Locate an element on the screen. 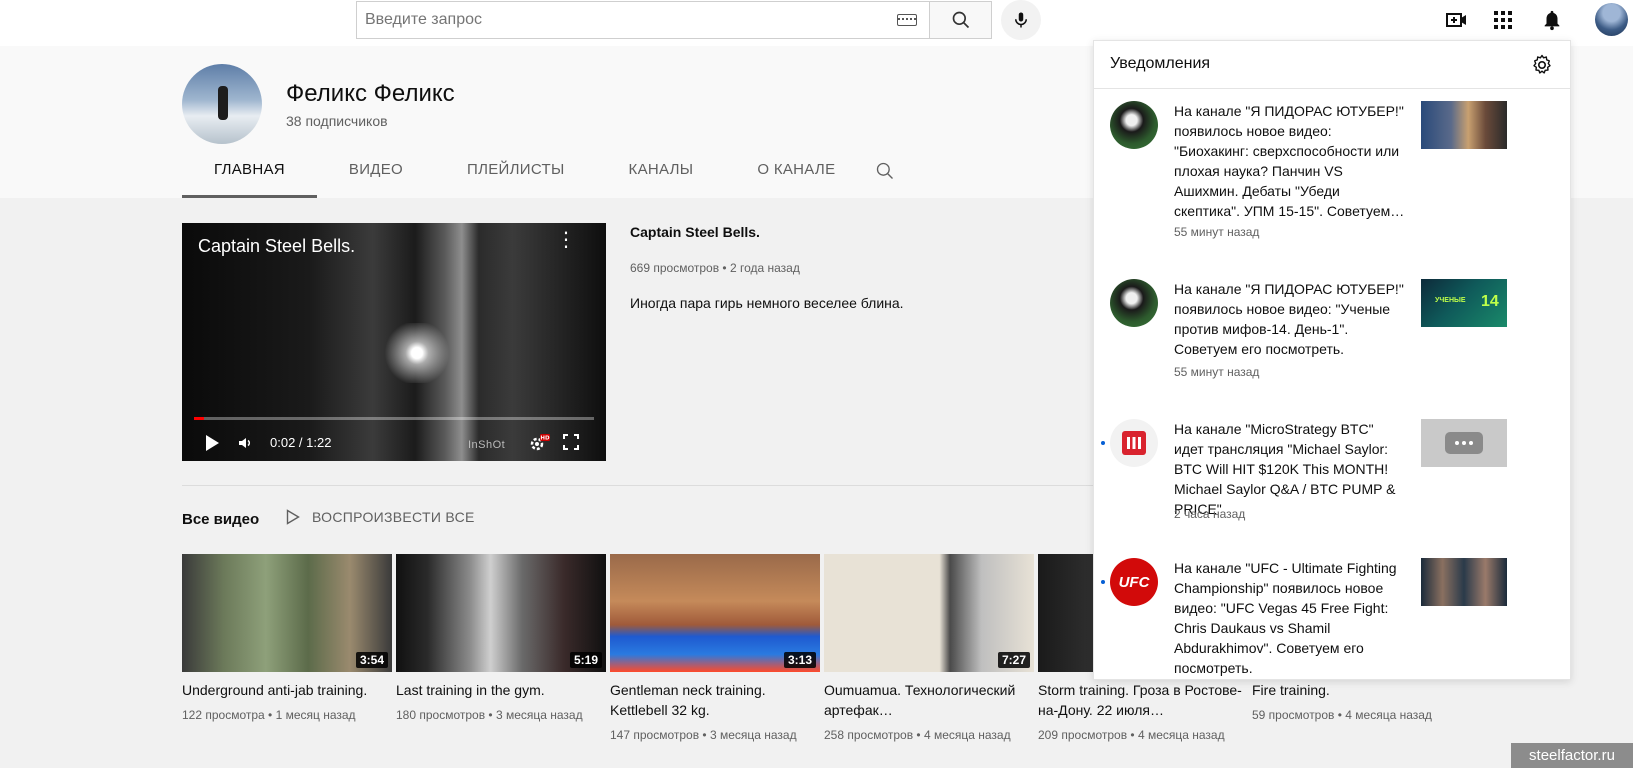 This screenshot has height=768, width=1633. search-input is located at coordinates (627, 20).